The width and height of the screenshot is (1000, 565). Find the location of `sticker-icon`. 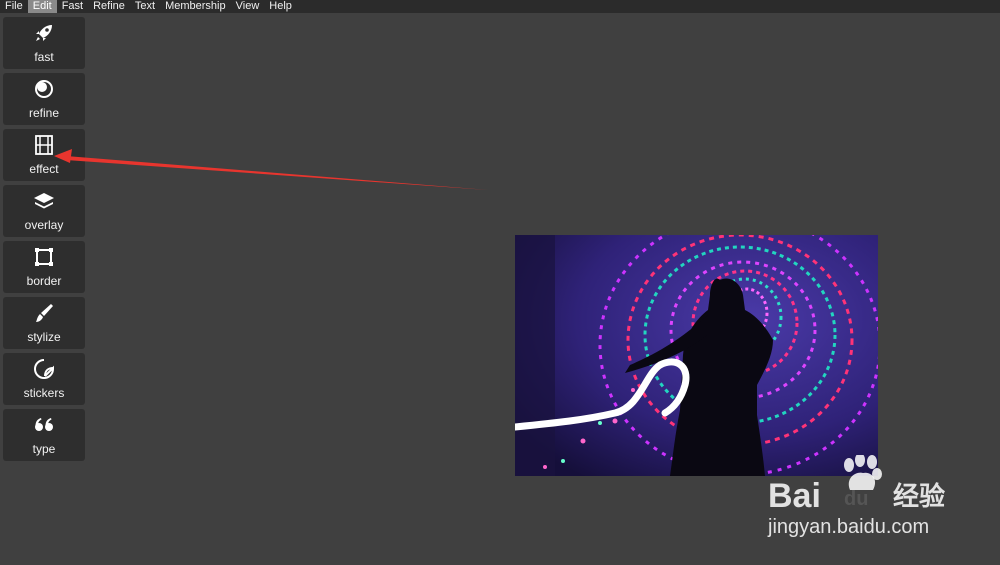

sticker-icon is located at coordinates (44, 369).